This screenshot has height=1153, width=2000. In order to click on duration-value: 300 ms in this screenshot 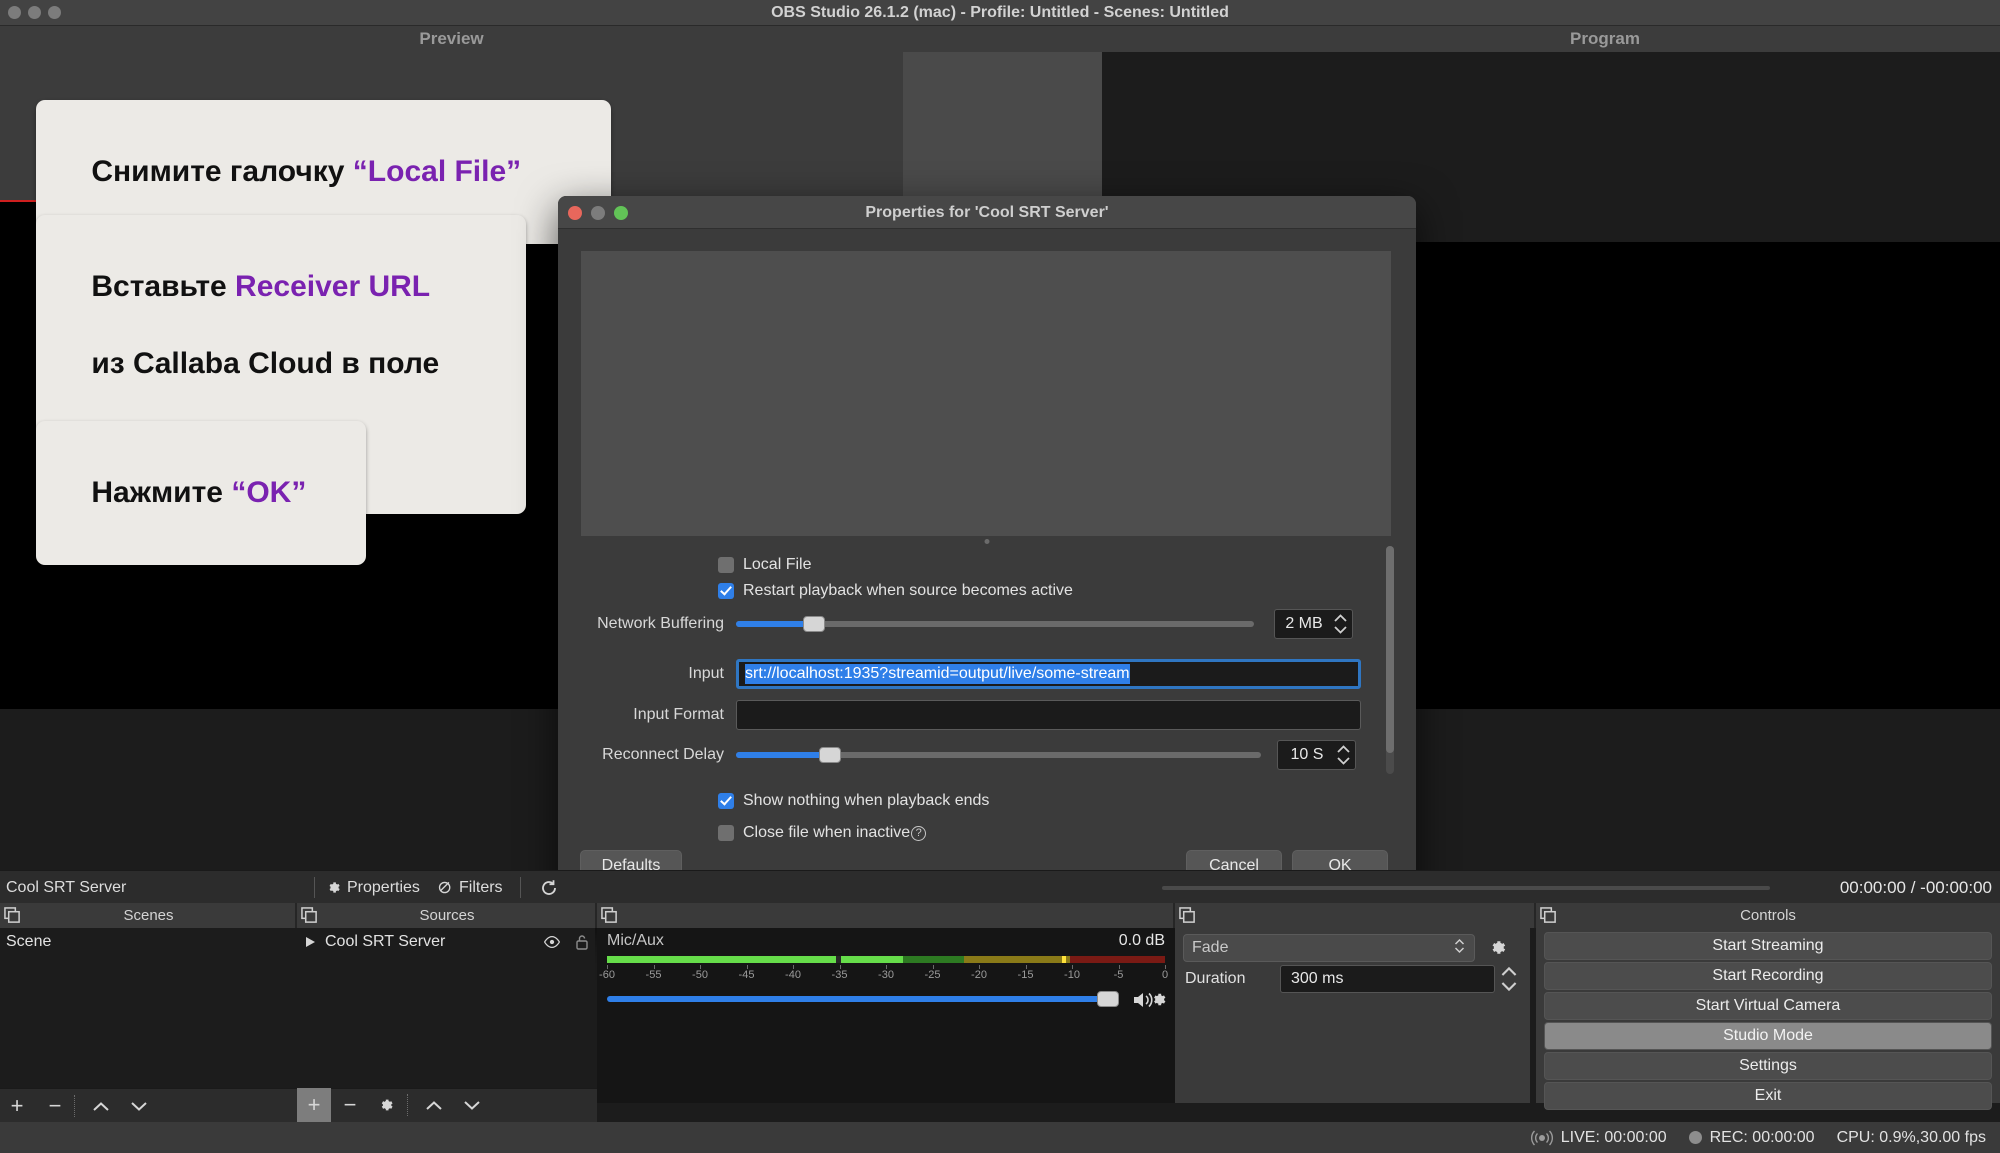, I will do `click(1317, 978)`.